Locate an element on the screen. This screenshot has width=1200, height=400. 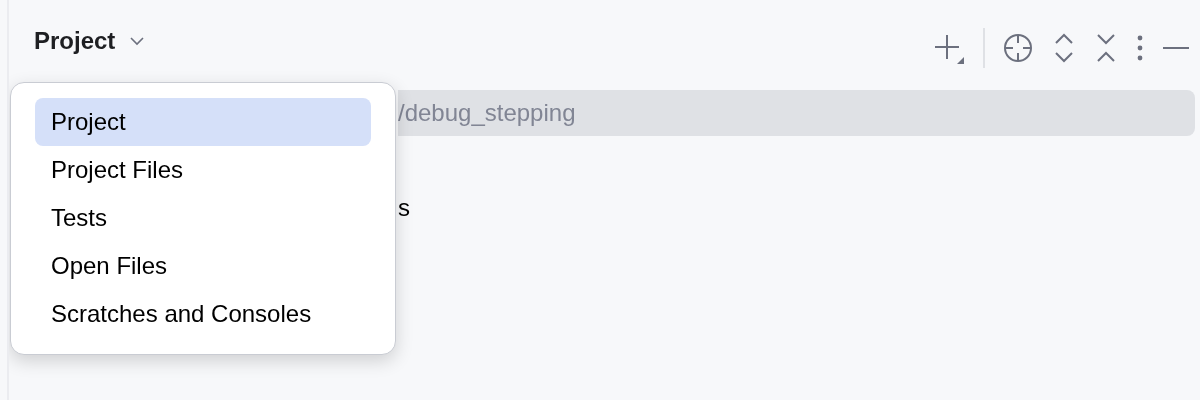
view-selector: Project is located at coordinates (90, 41).